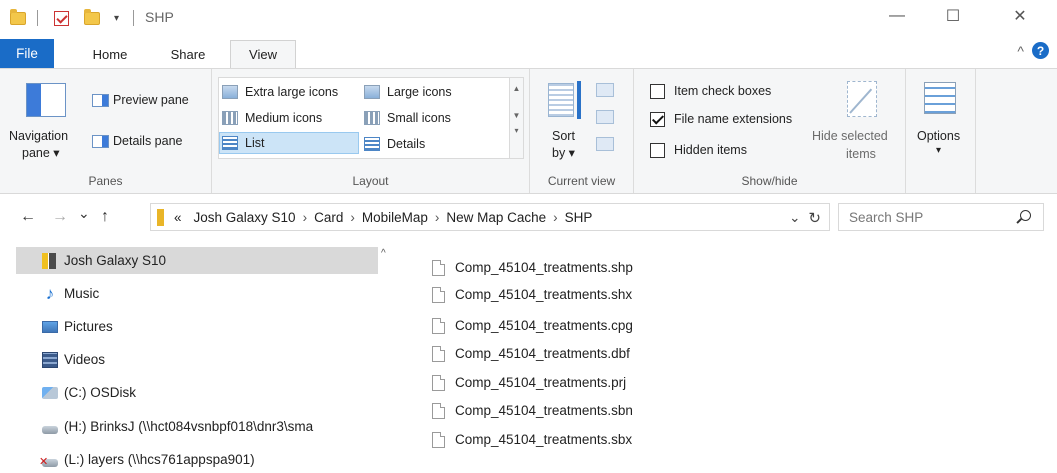 The width and height of the screenshot is (1057, 473). Describe the element at coordinates (897, 16) in the screenshot. I see `minimize-button: —` at that location.